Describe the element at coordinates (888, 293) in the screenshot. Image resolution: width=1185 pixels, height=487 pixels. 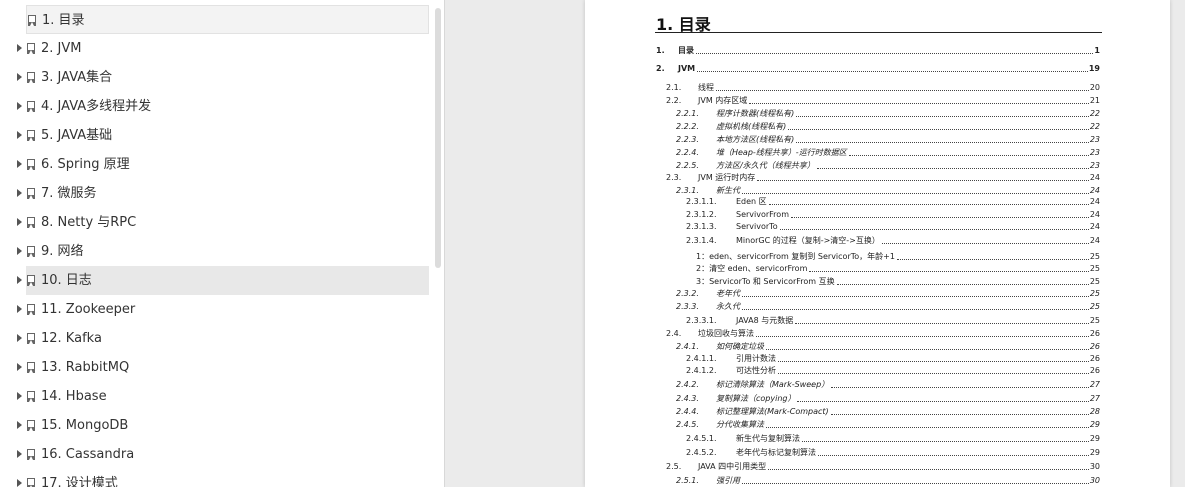
I see `toc-entry: 2.3.2. 老年代 25` at that location.